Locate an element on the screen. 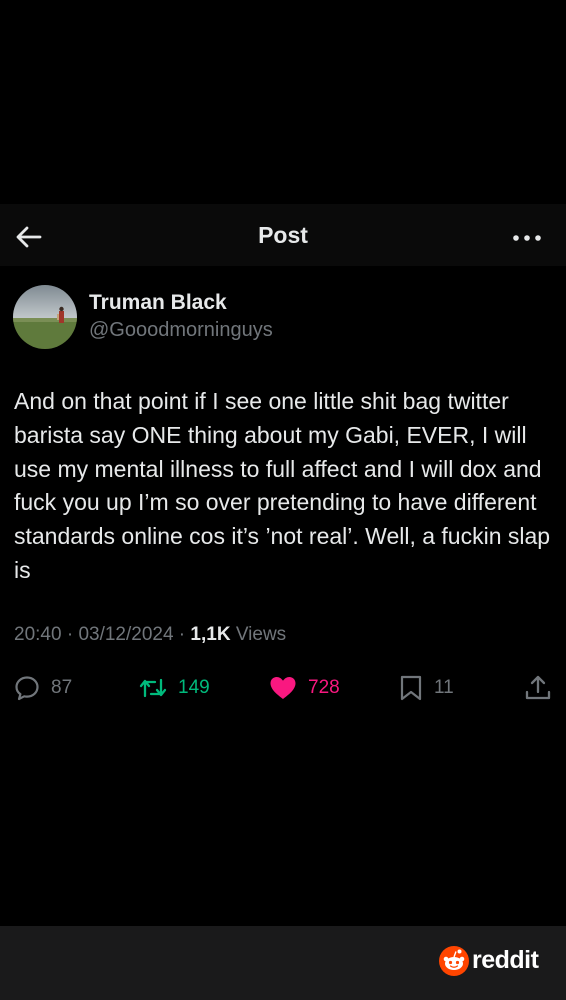 The image size is (566, 1000). views-label: Views is located at coordinates (258, 634).